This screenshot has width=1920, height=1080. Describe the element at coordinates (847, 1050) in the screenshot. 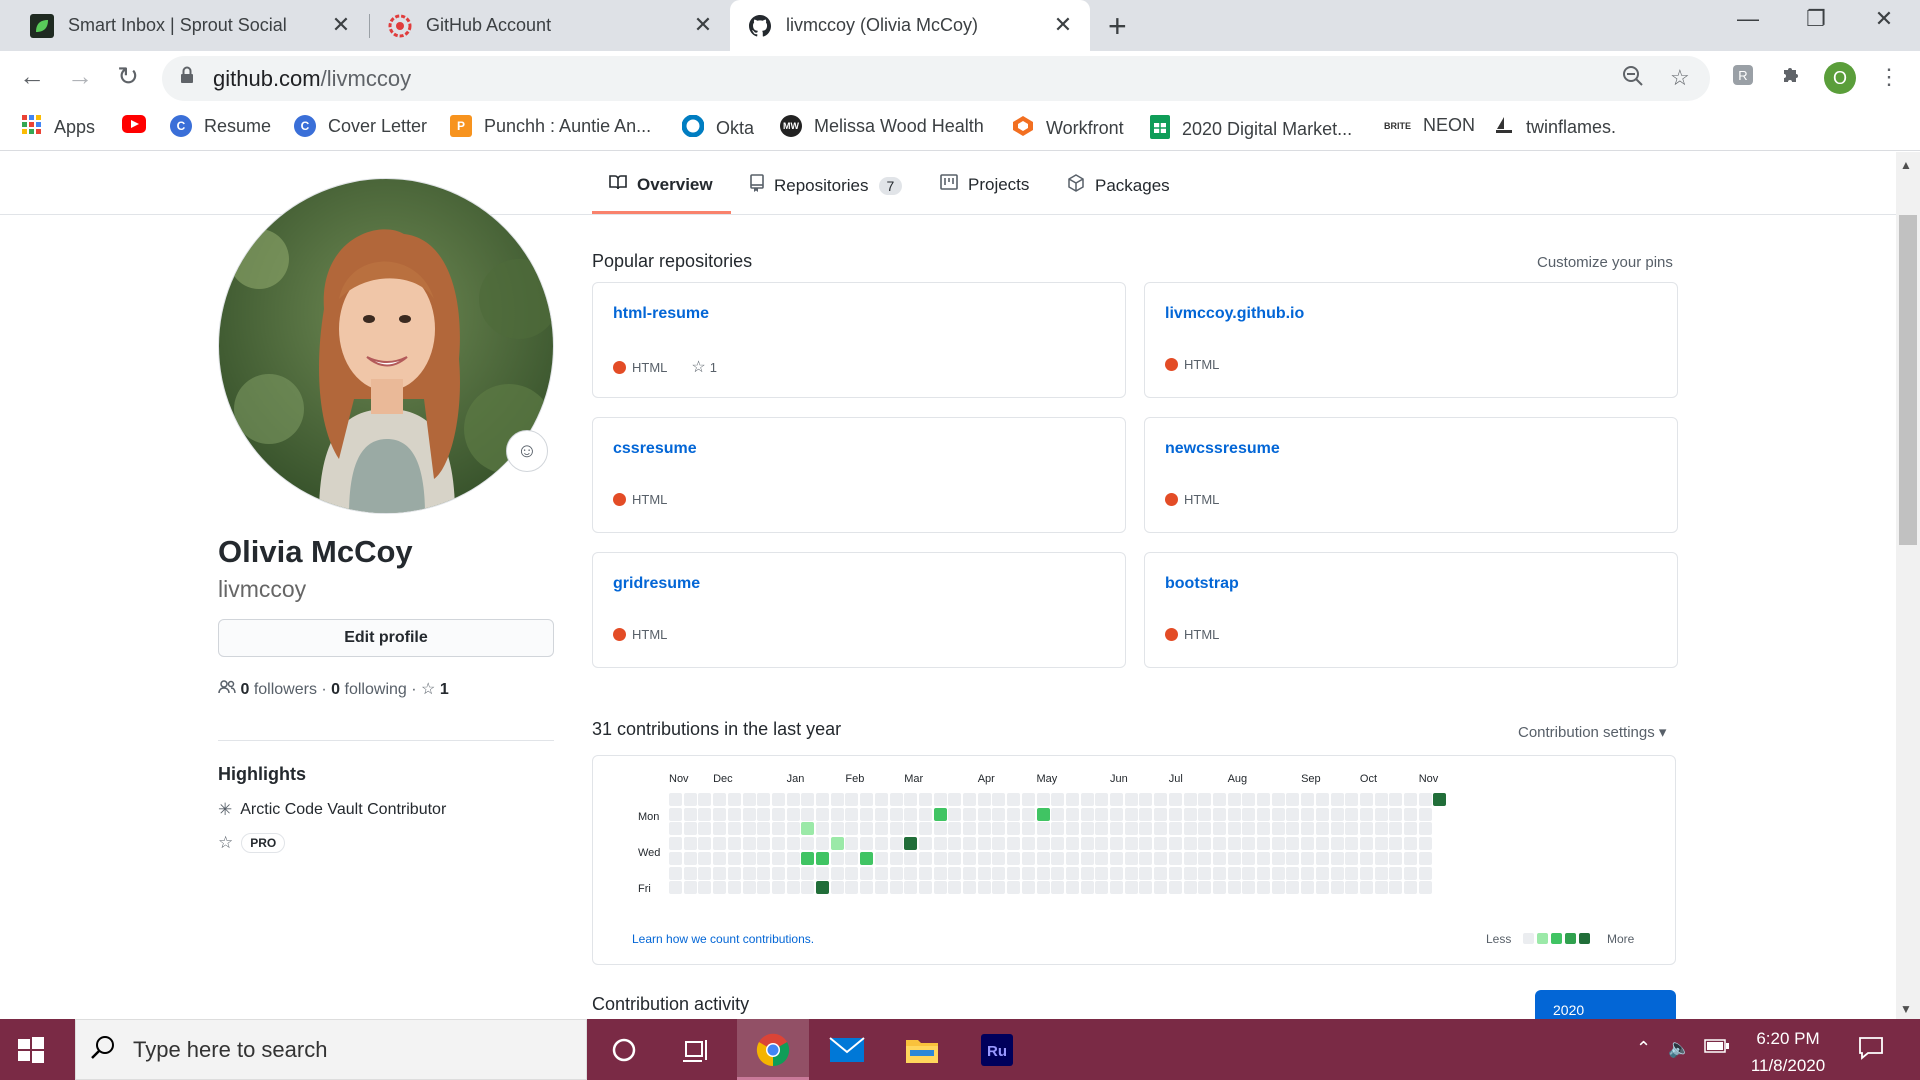

I see `mail-icon` at that location.